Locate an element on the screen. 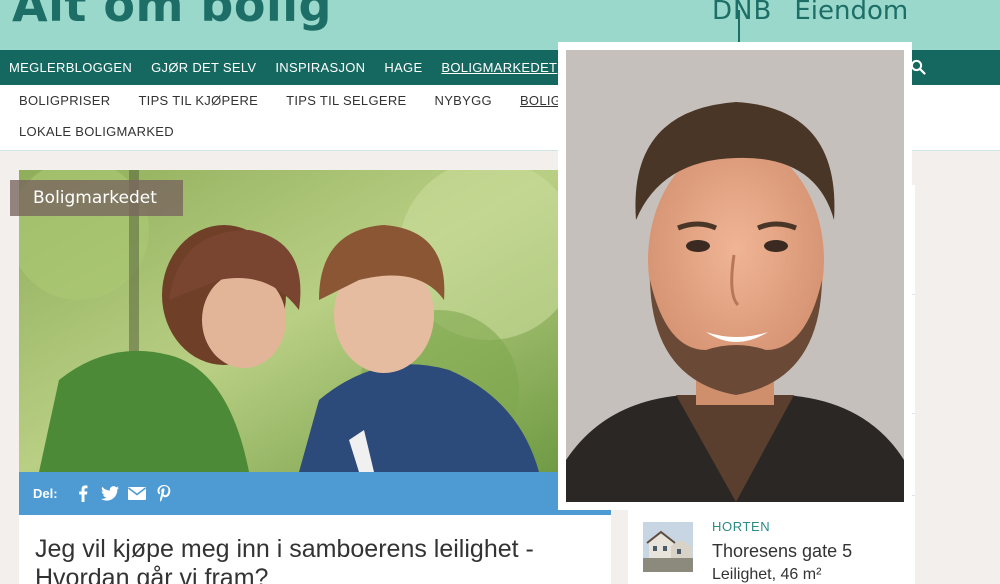 This screenshot has height=584, width=1000. sub-nav-row: LOKALE BOLIGMARKED is located at coordinates (110, 131).